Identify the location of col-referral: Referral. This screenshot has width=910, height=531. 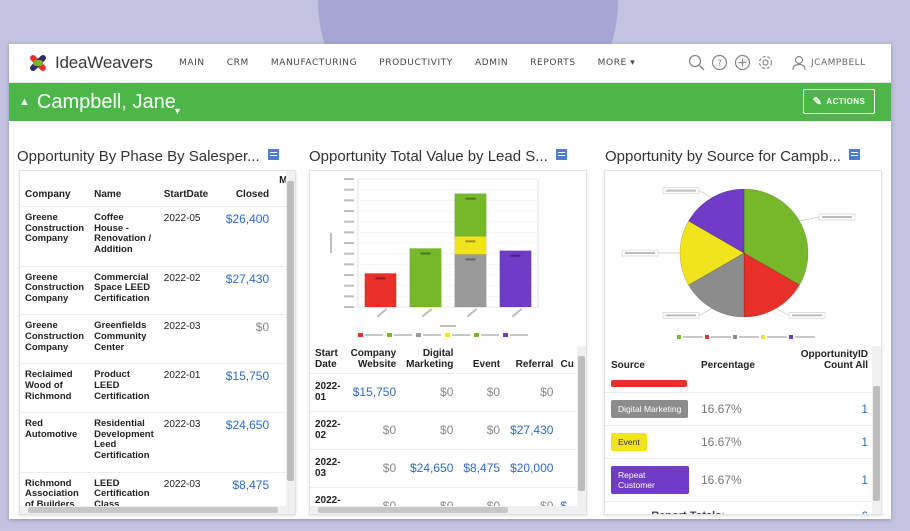
(531, 360).